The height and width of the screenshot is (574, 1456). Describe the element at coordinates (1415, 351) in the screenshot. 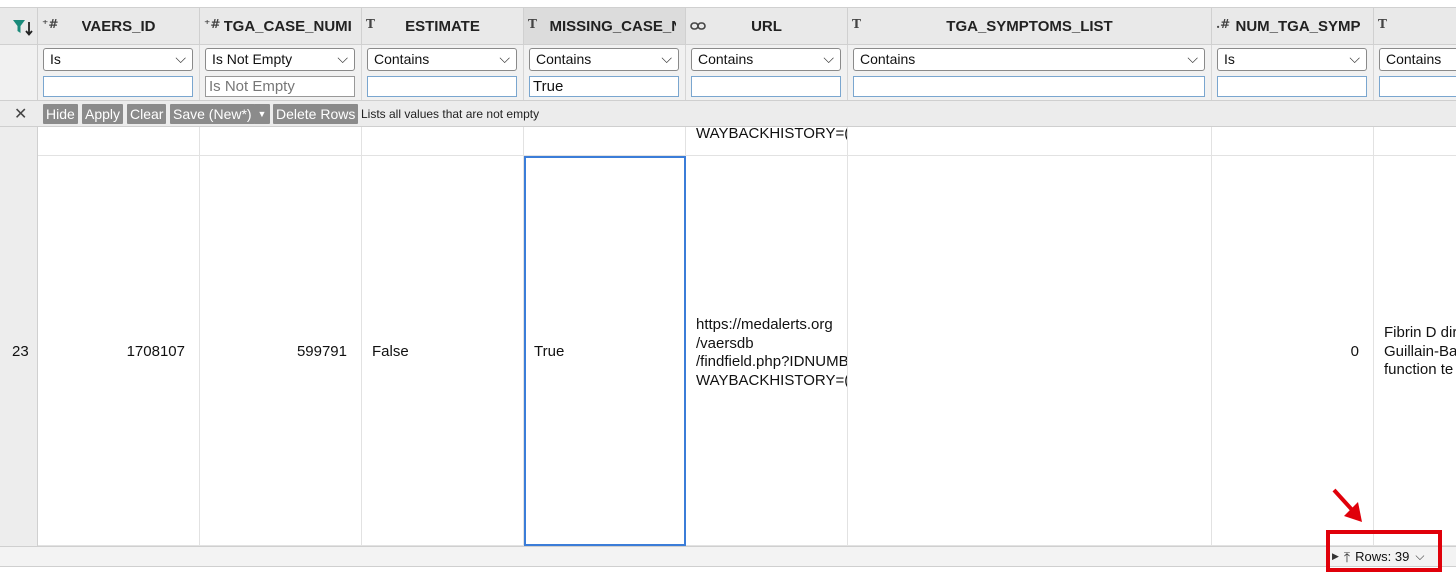

I see `table-cell-partial: Fibrin D dir Guillain-Ba function te` at that location.